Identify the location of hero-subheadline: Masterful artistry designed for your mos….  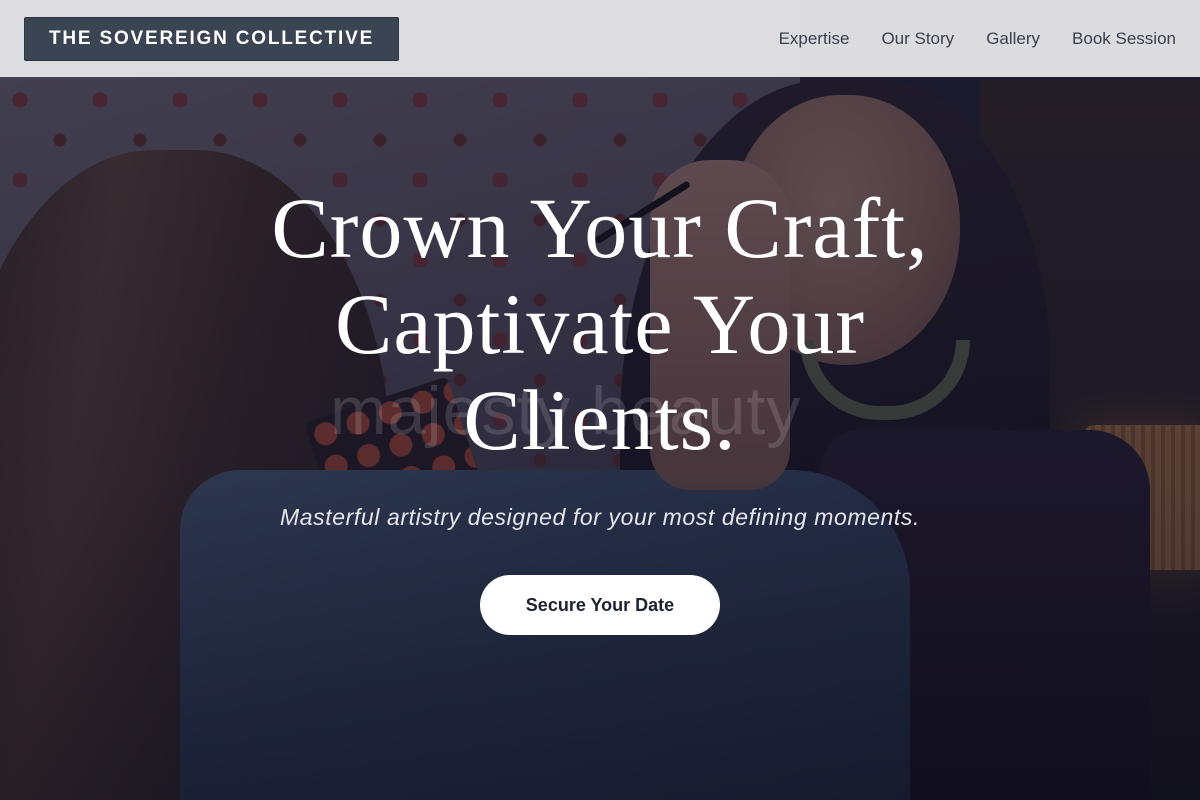
(600, 517).